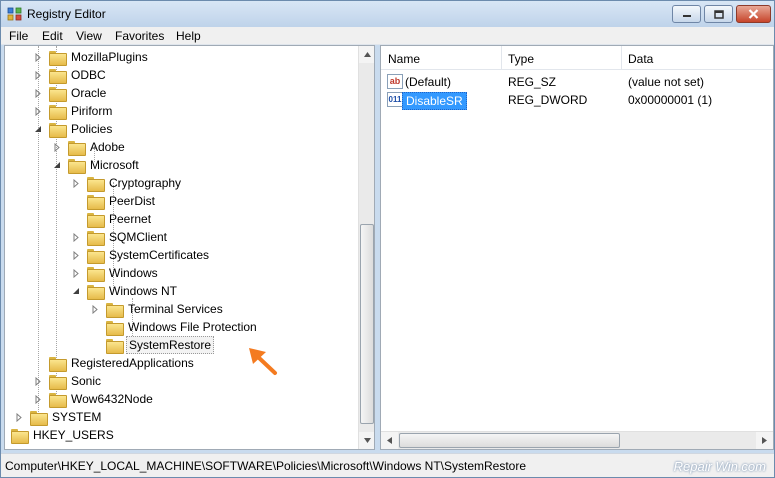  Describe the element at coordinates (395, 99) in the screenshot. I see `dword-value-icon: 011` at that location.